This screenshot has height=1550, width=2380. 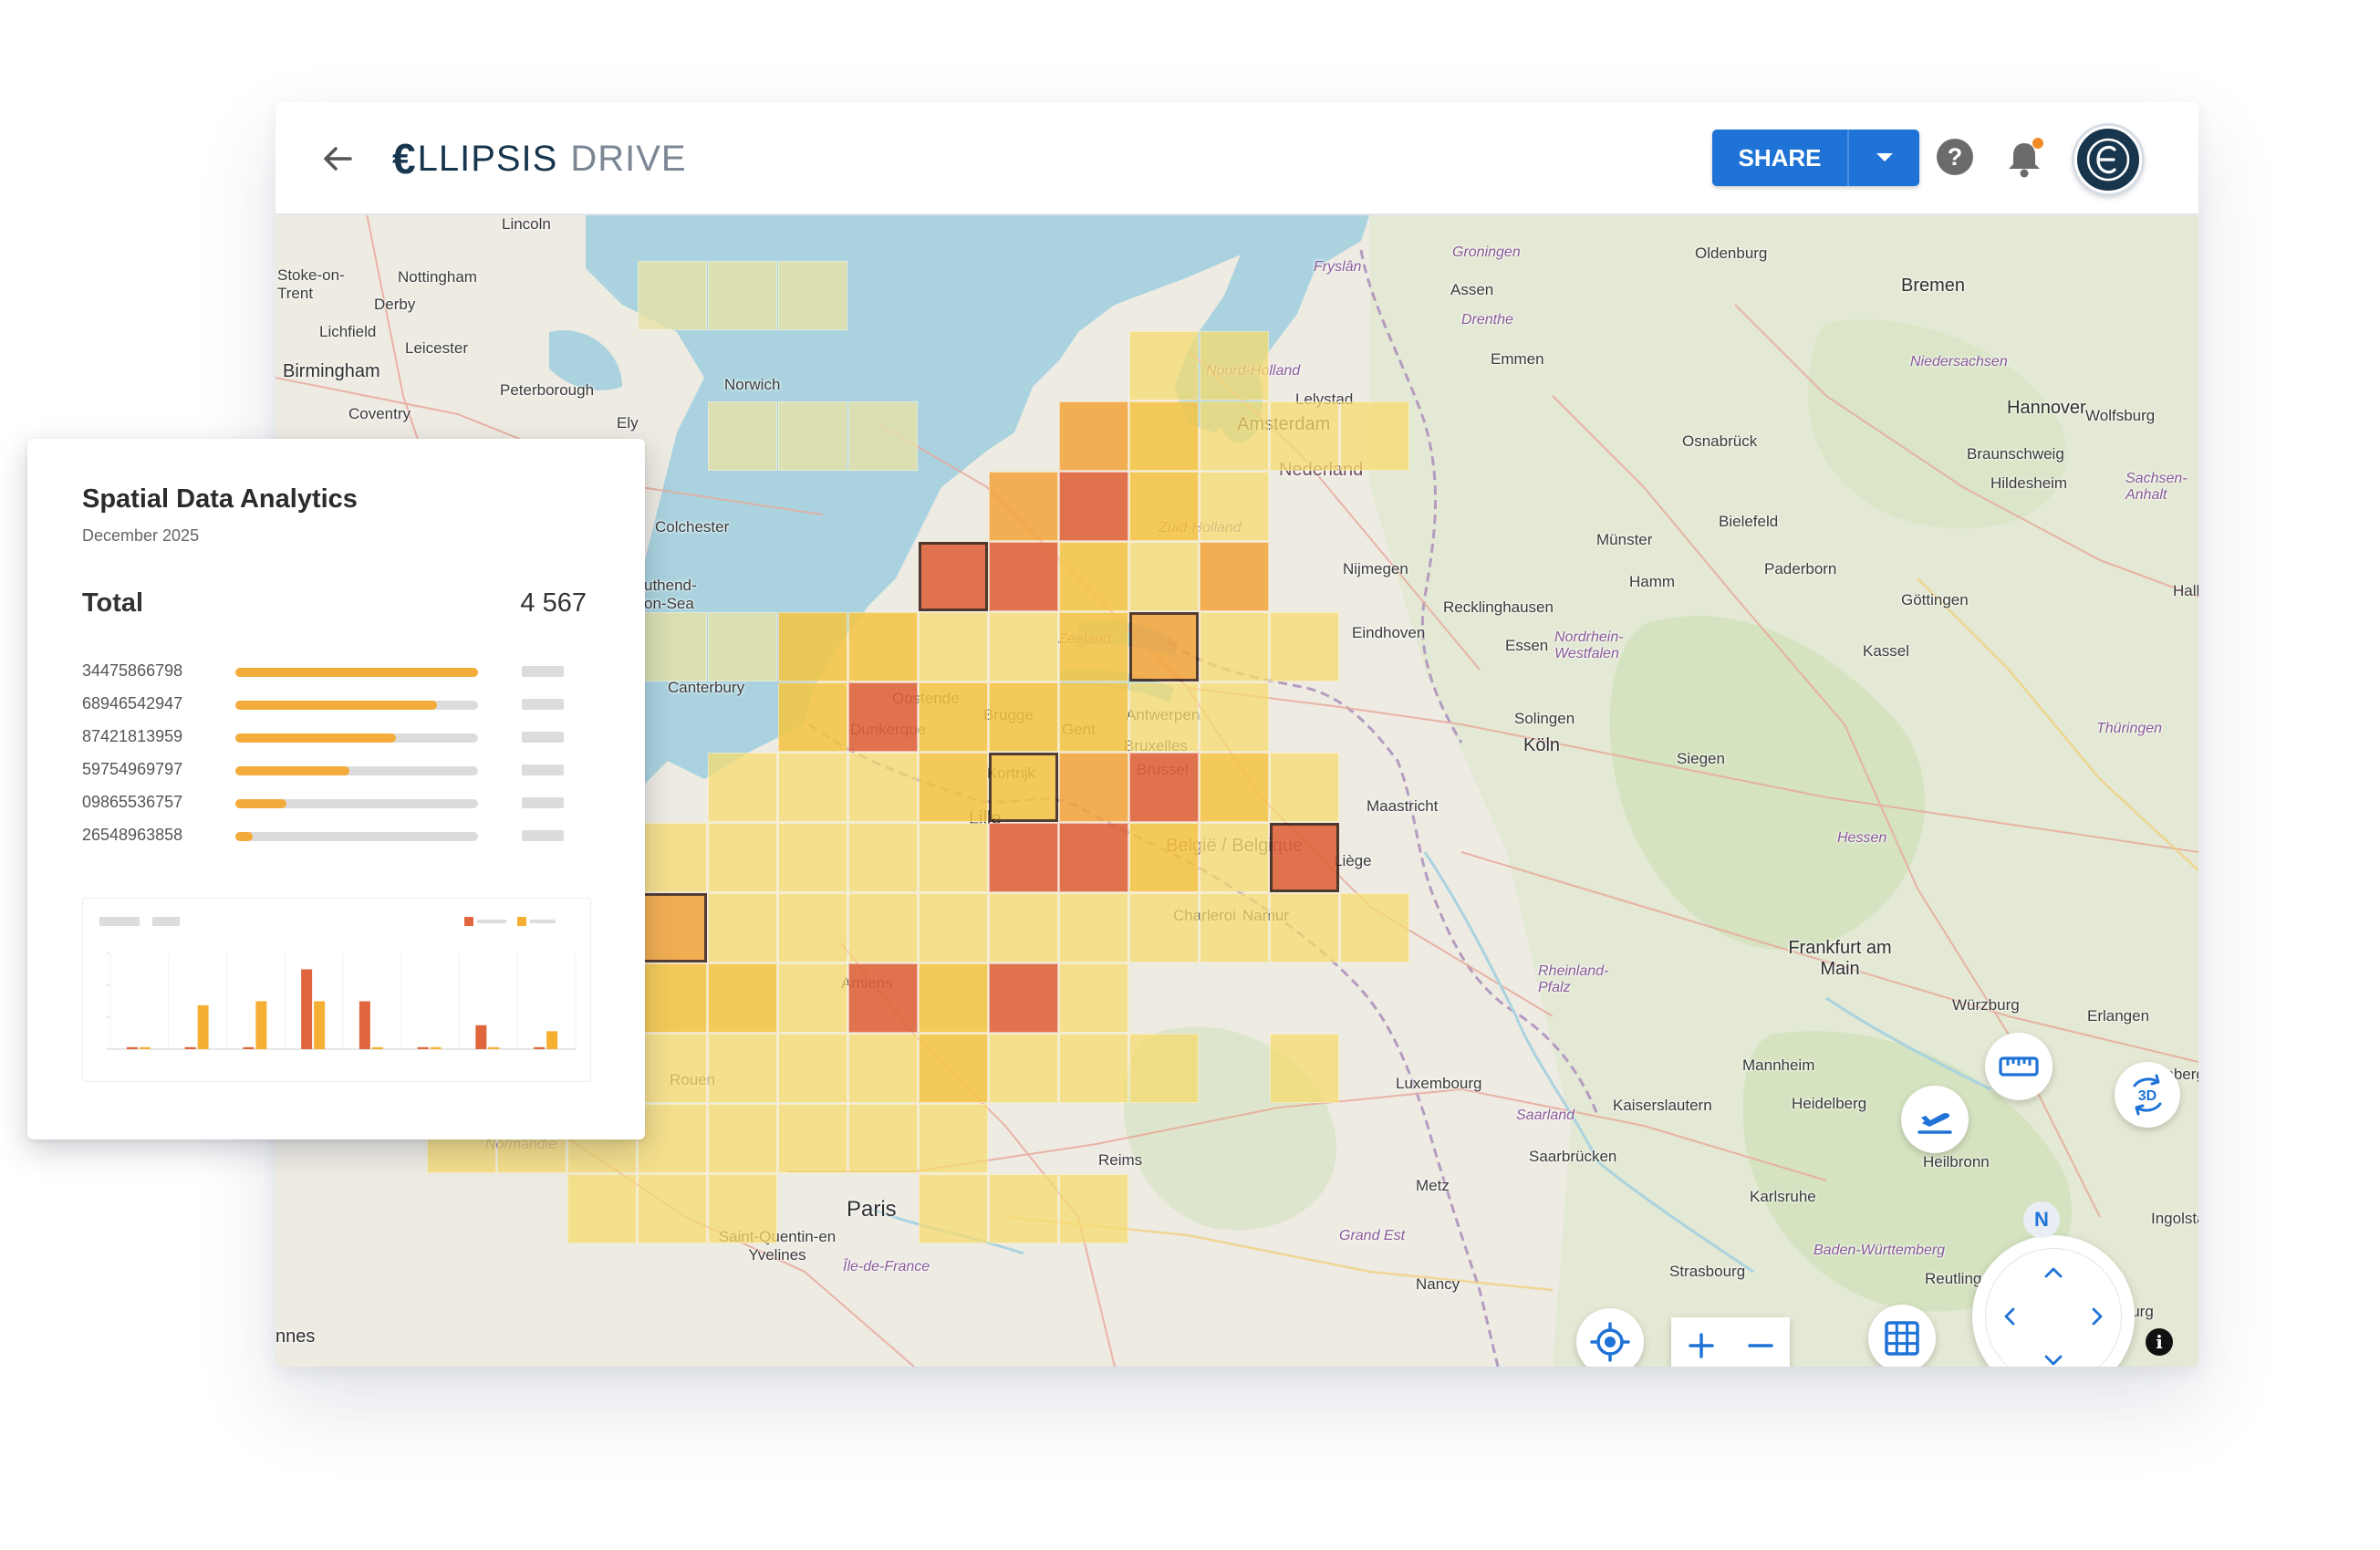 What do you see at coordinates (2054, 1357) in the screenshot?
I see `pan-down-button` at bounding box center [2054, 1357].